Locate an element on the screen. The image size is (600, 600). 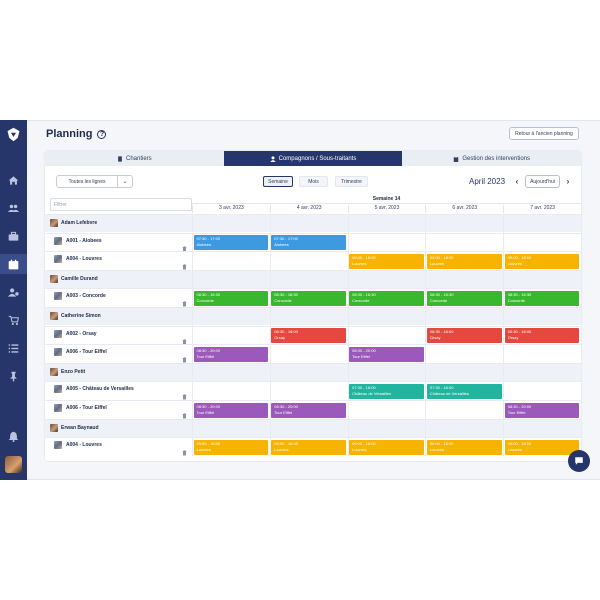
chevron-left-icon: ‹ is located at coordinates (517, 181).